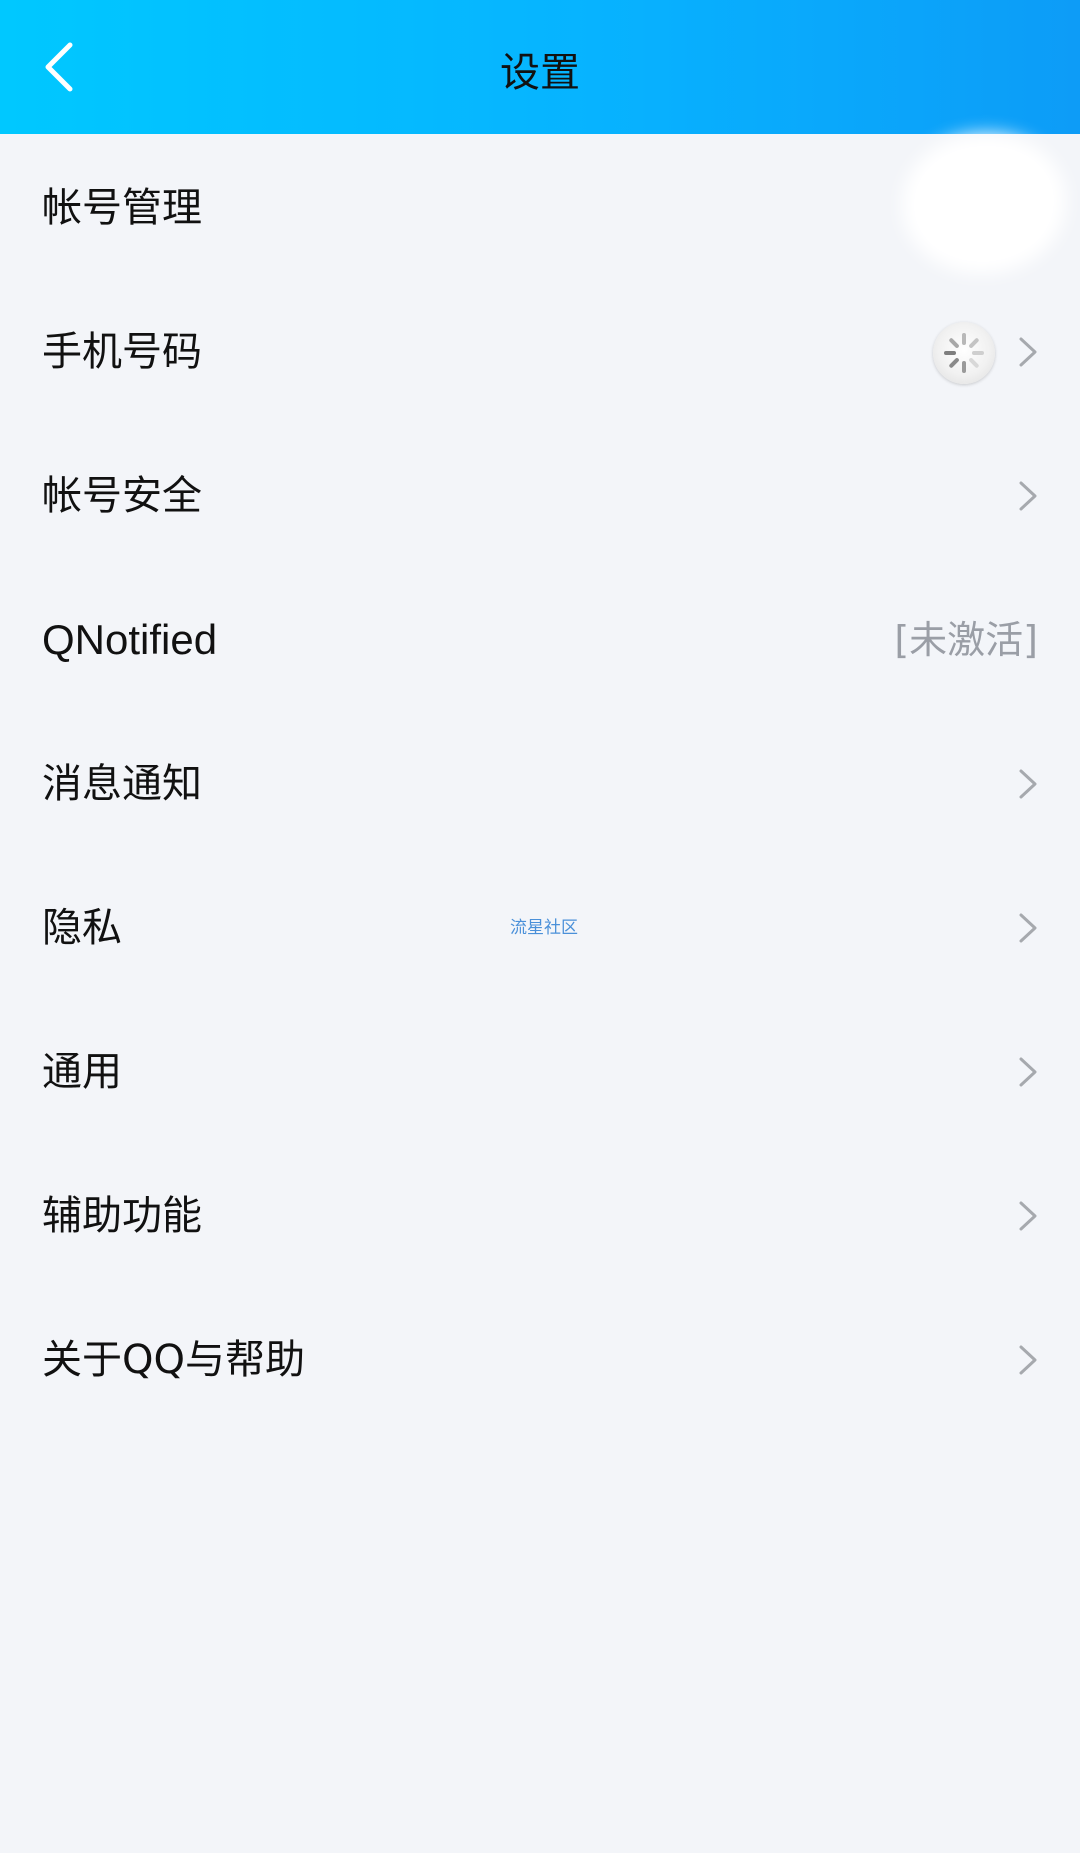 This screenshot has width=1080, height=1853. Describe the element at coordinates (540, 352) in the screenshot. I see `settings-item-phone-number: 手机号码` at that location.